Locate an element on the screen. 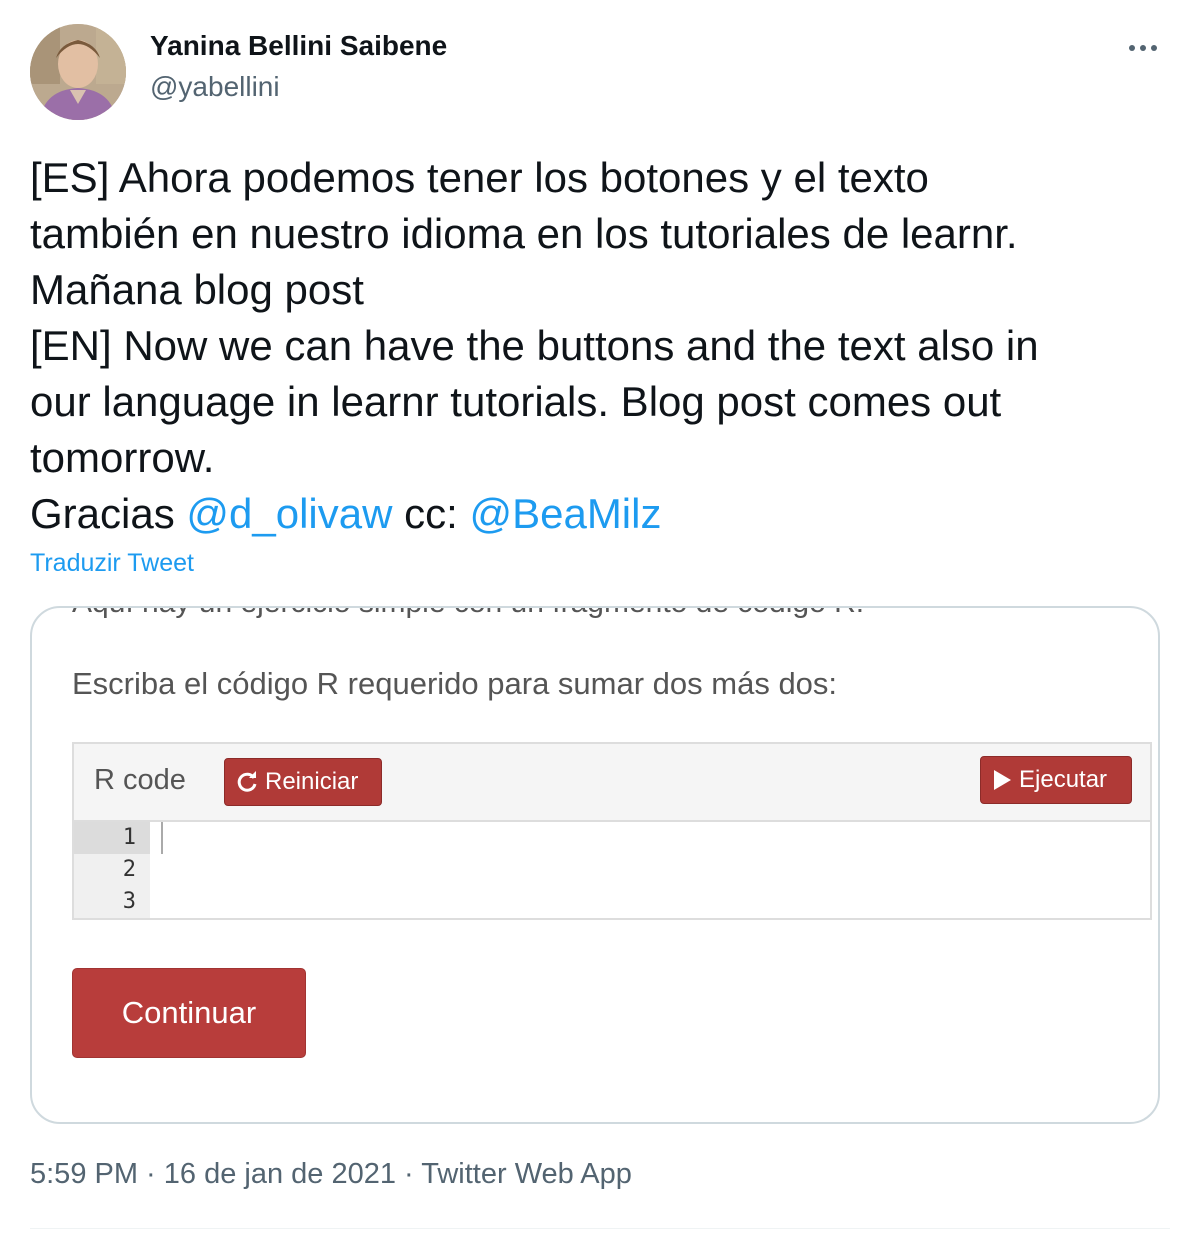  avatar is located at coordinates (78, 72).